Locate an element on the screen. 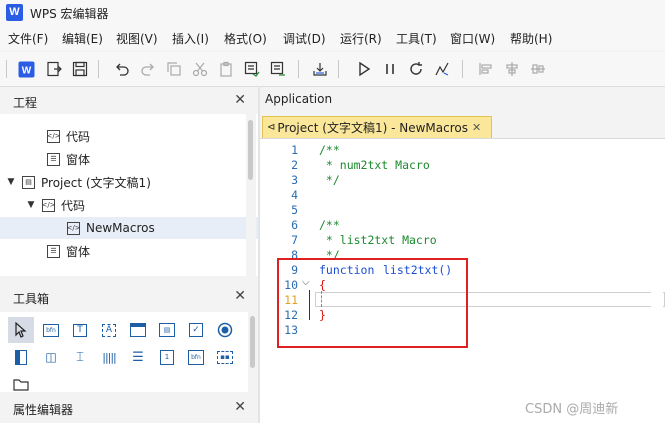 The height and width of the screenshot is (423, 665). menu-run: 运行(R) is located at coordinates (361, 38).